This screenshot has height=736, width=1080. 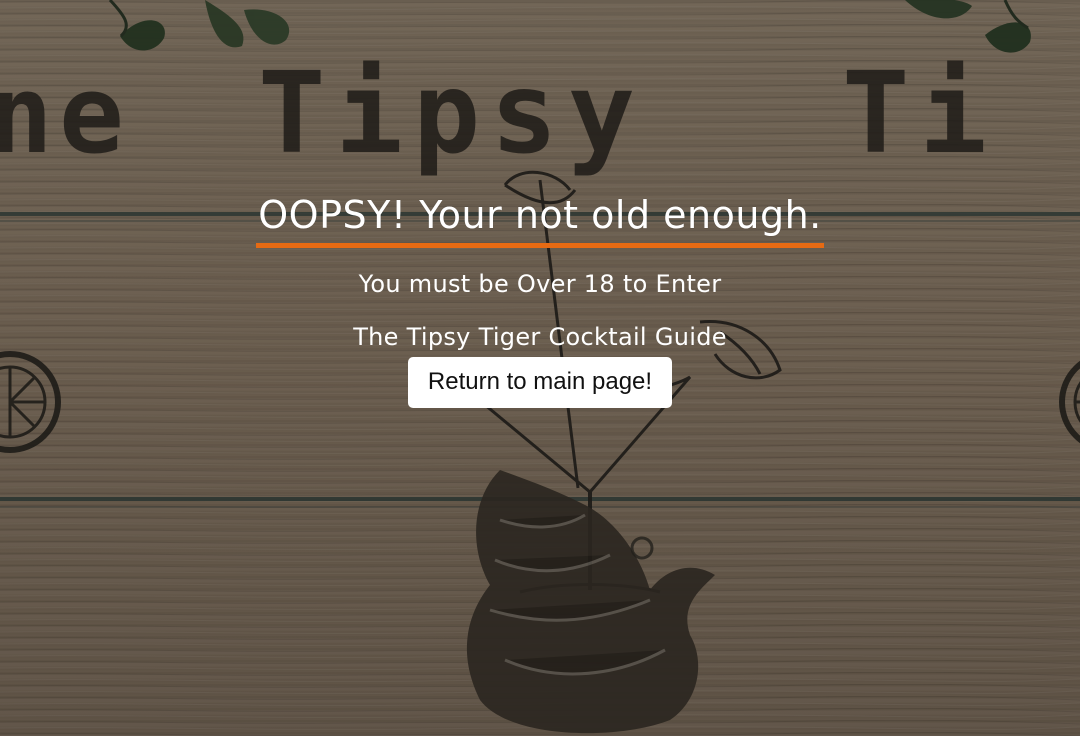 I want to click on error-title-container: OOPSY! Your not old enough., so click(x=540, y=218).